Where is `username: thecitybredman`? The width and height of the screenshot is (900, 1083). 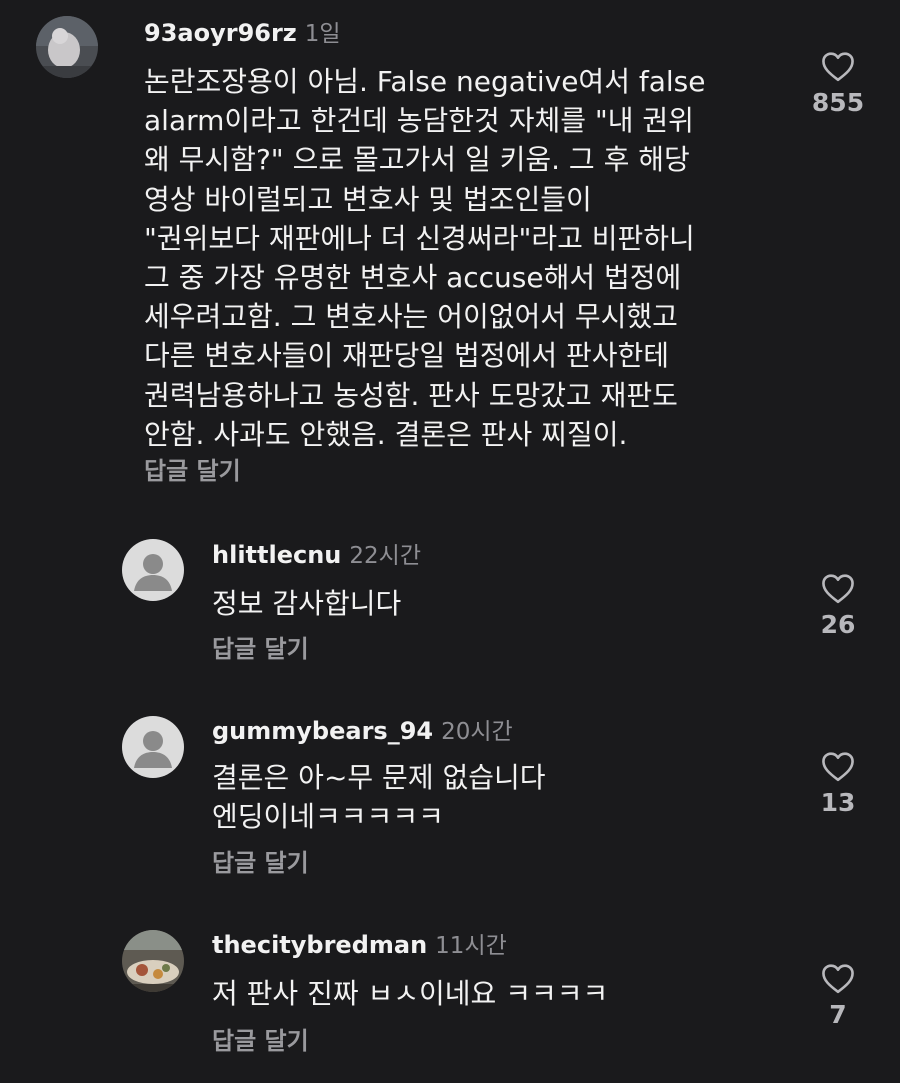 username: thecitybredman is located at coordinates (319, 945).